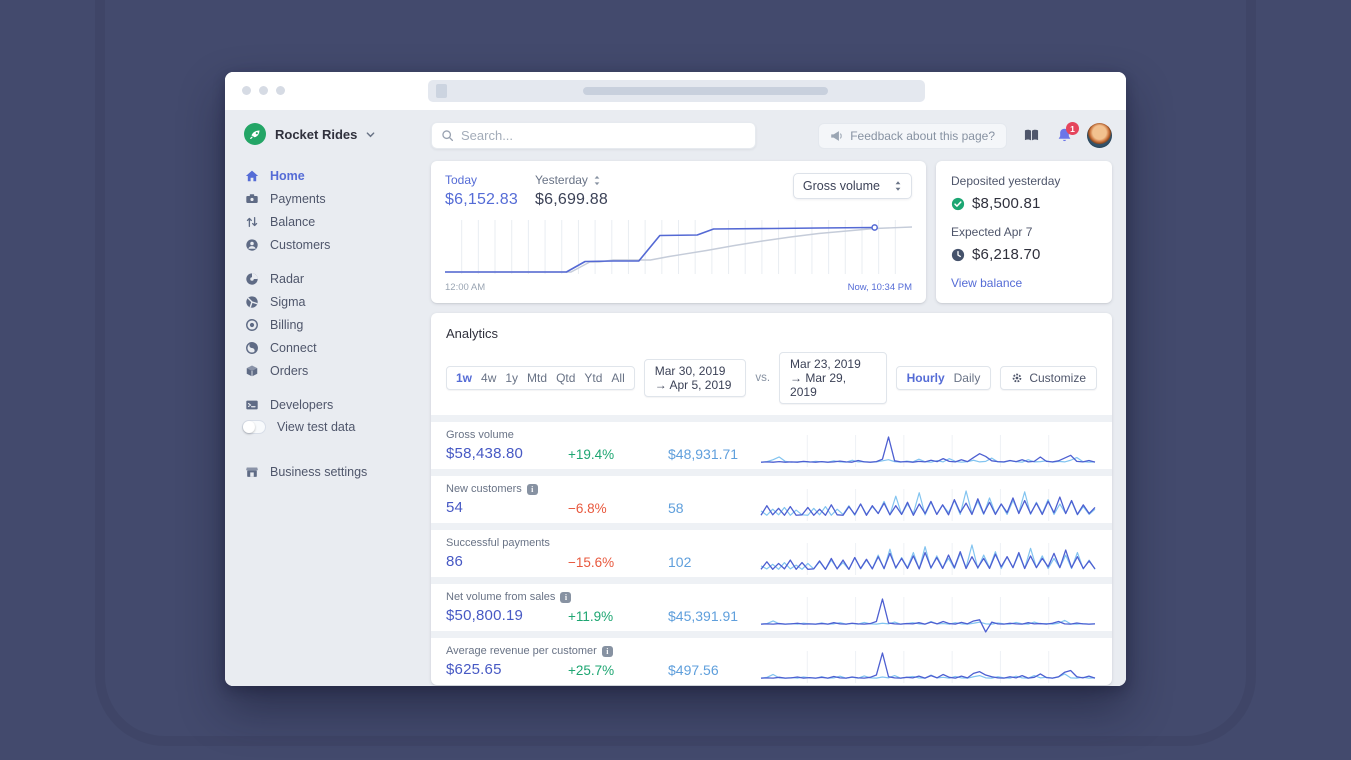 This screenshot has height=760, width=1351. I want to click on date-range-presets: 1w 4w 1y Mtd Qtd Ytd All, so click(540, 378).